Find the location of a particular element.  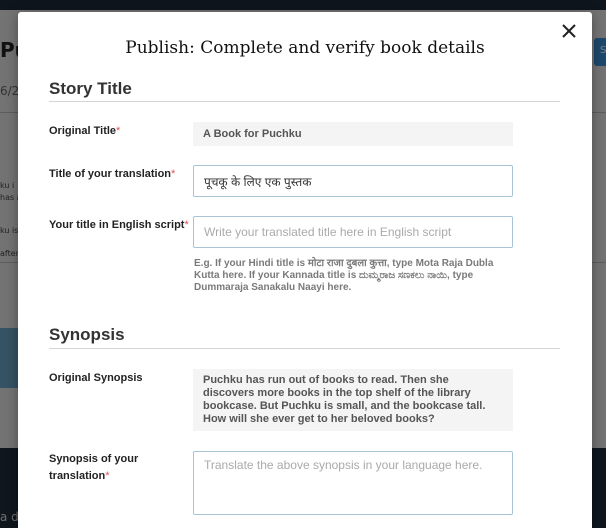

close-icon is located at coordinates (569, 31).